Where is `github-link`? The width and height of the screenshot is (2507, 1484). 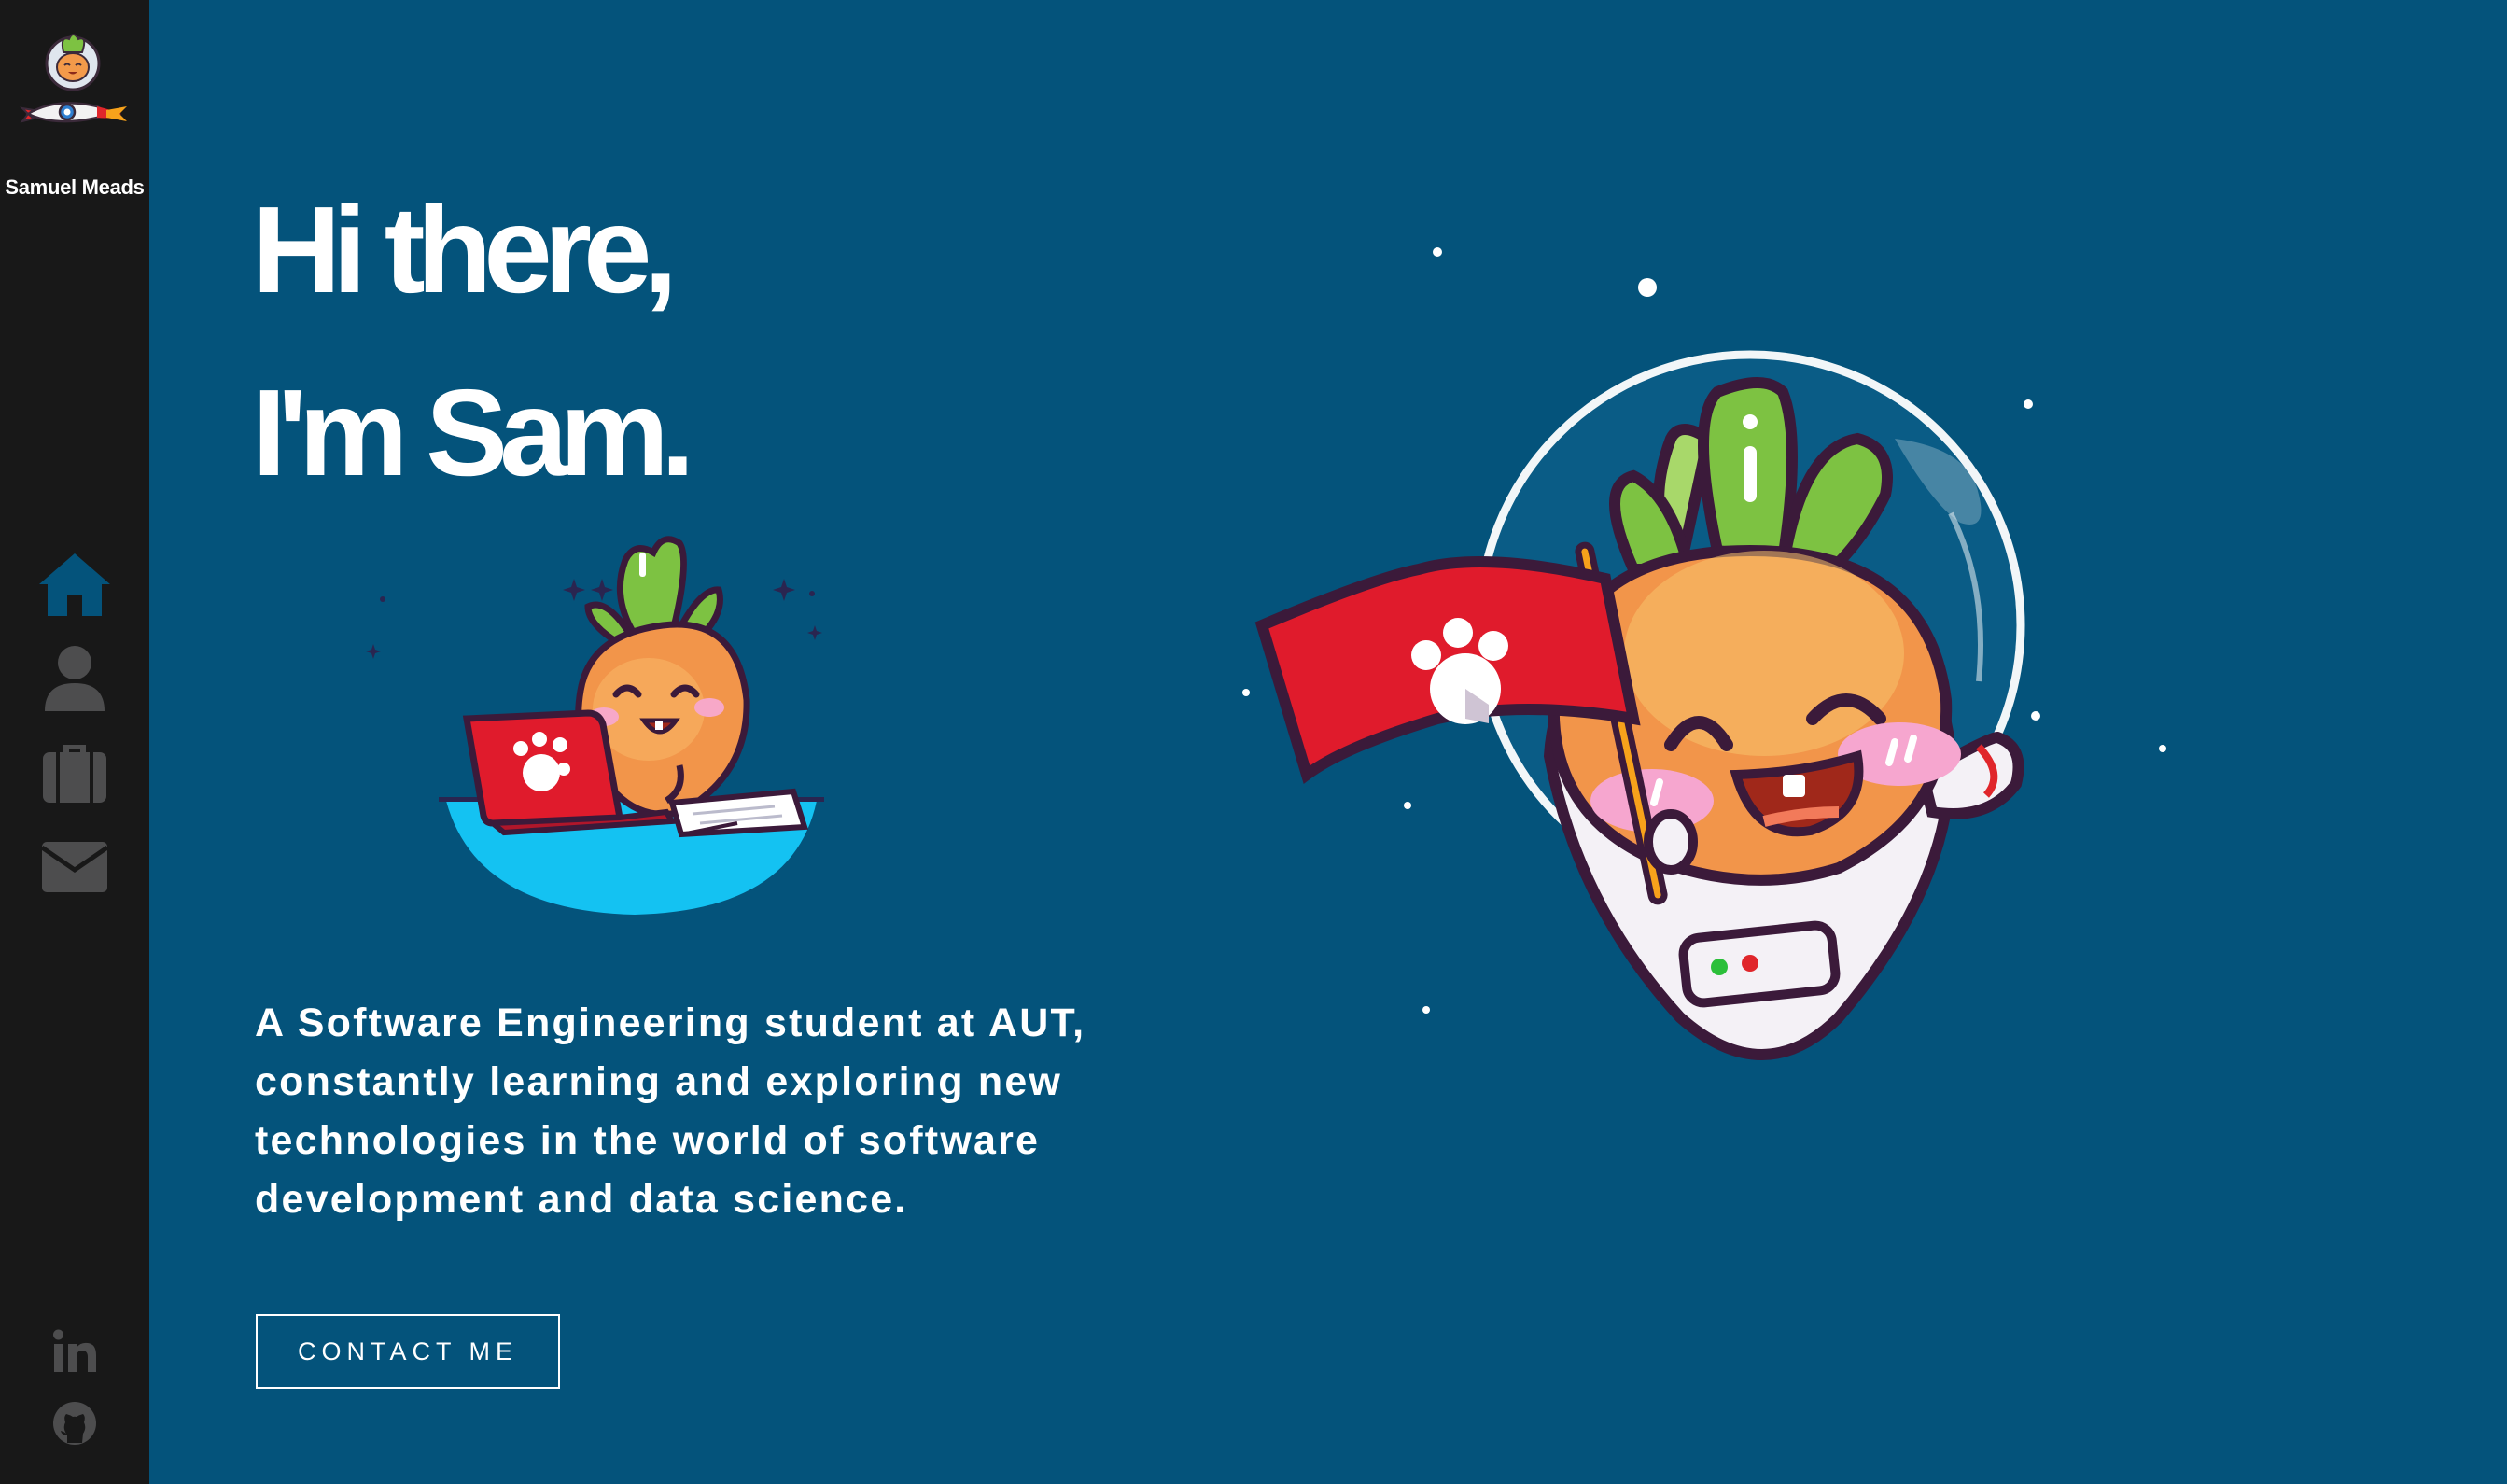
github-link is located at coordinates (74, 1425).